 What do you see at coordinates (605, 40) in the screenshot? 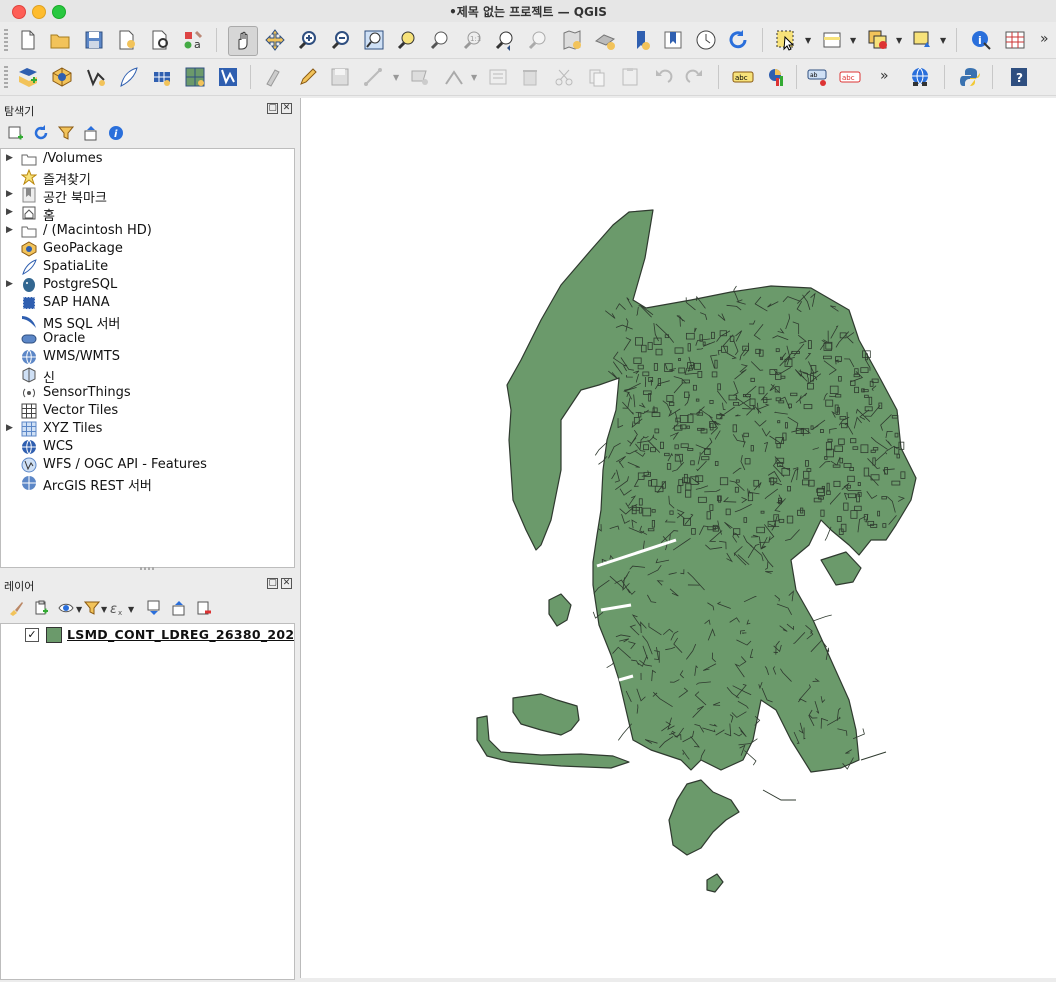
I see `new-3d-view-icon` at bounding box center [605, 40].